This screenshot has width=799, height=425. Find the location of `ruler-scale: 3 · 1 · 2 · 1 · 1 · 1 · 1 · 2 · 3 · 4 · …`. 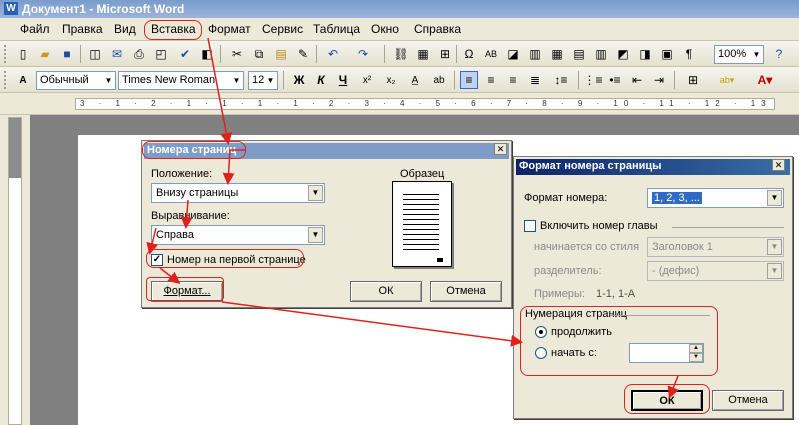

ruler-scale: 3 · 1 · 2 · 1 · 1 · 1 · 1 · 2 · 3 · 4 · … is located at coordinates (425, 104).